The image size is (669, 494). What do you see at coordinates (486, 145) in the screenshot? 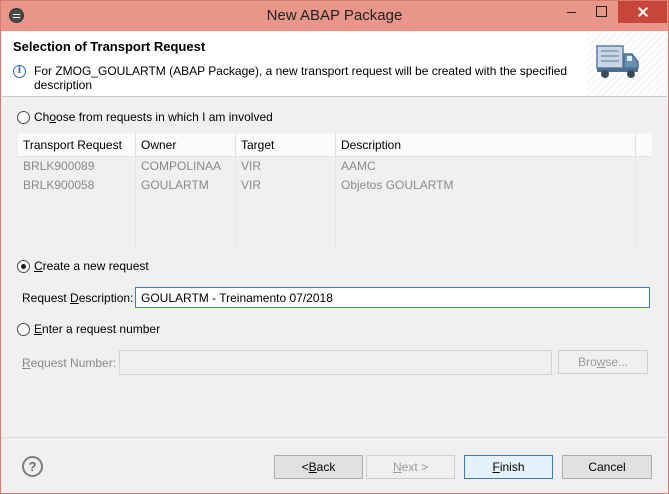
I see `column-header-description: Description` at bounding box center [486, 145].